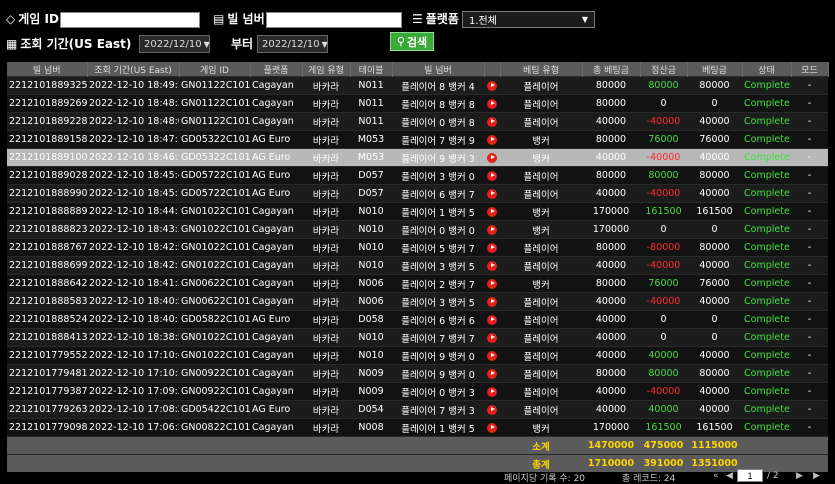 The width and height of the screenshot is (835, 484). I want to click on bill-no-input, so click(334, 20).